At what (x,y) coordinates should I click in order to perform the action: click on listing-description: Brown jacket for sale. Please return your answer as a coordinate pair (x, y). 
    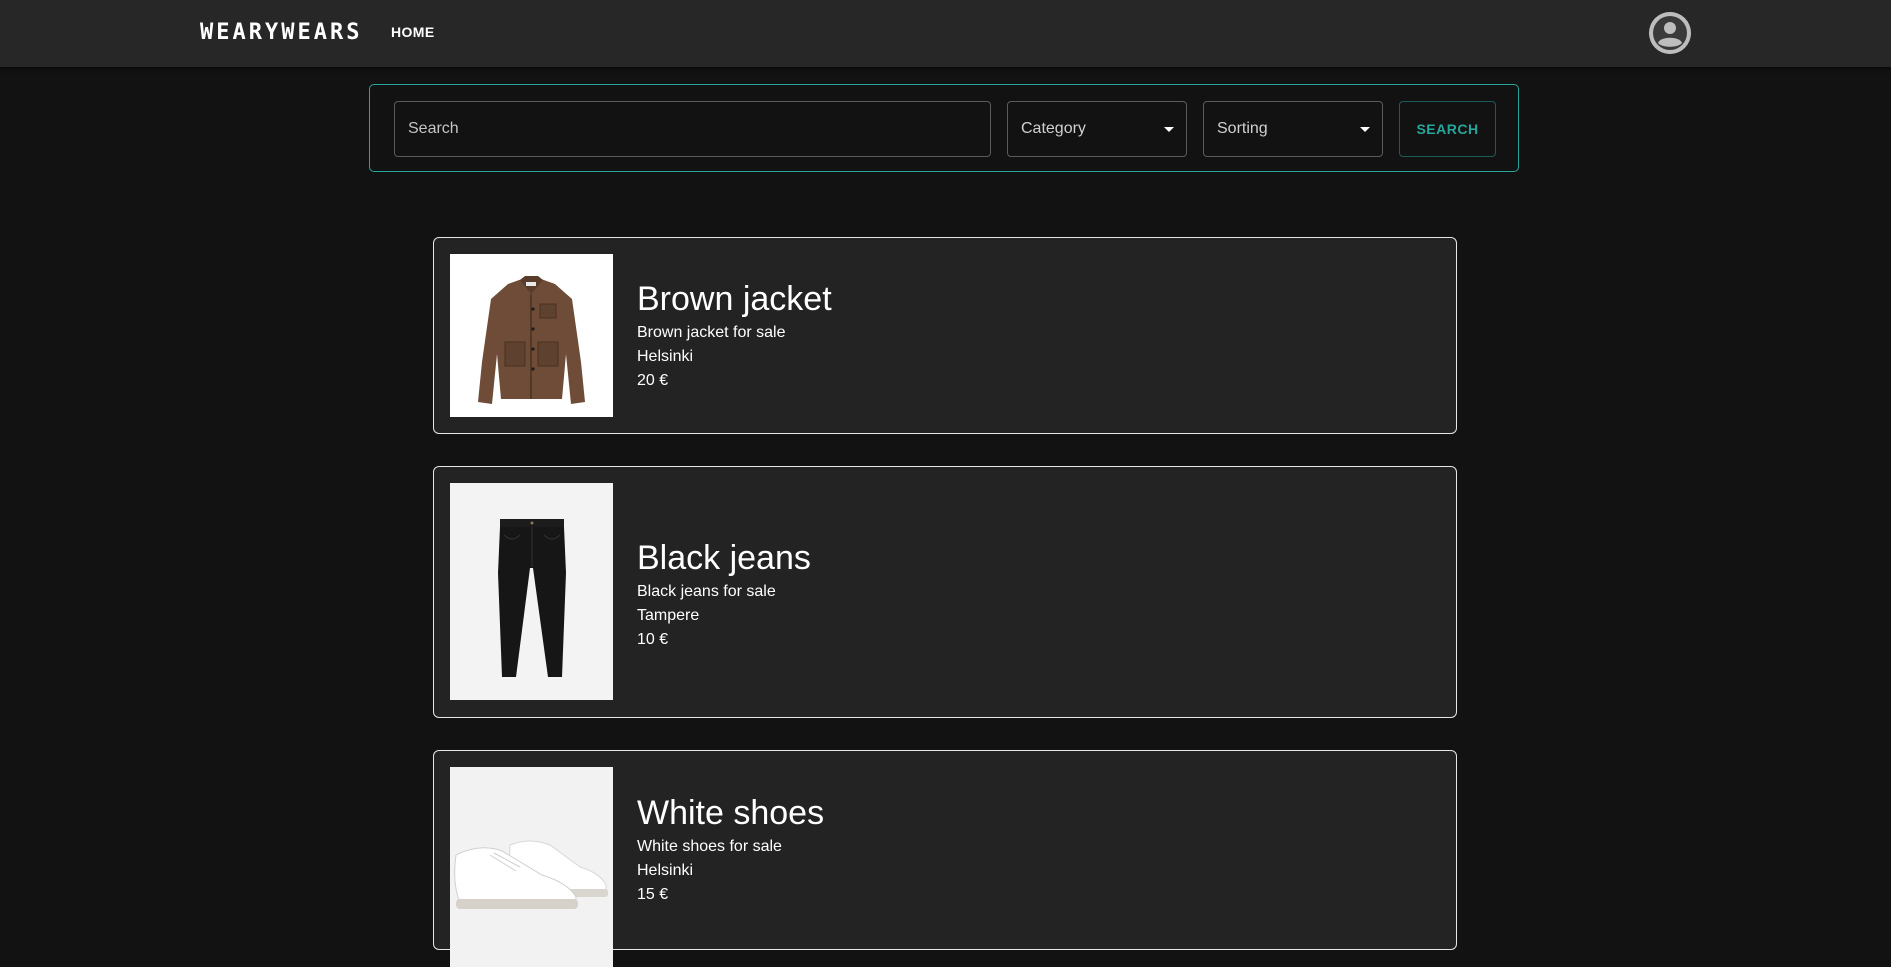
    Looking at the image, I should click on (711, 332).